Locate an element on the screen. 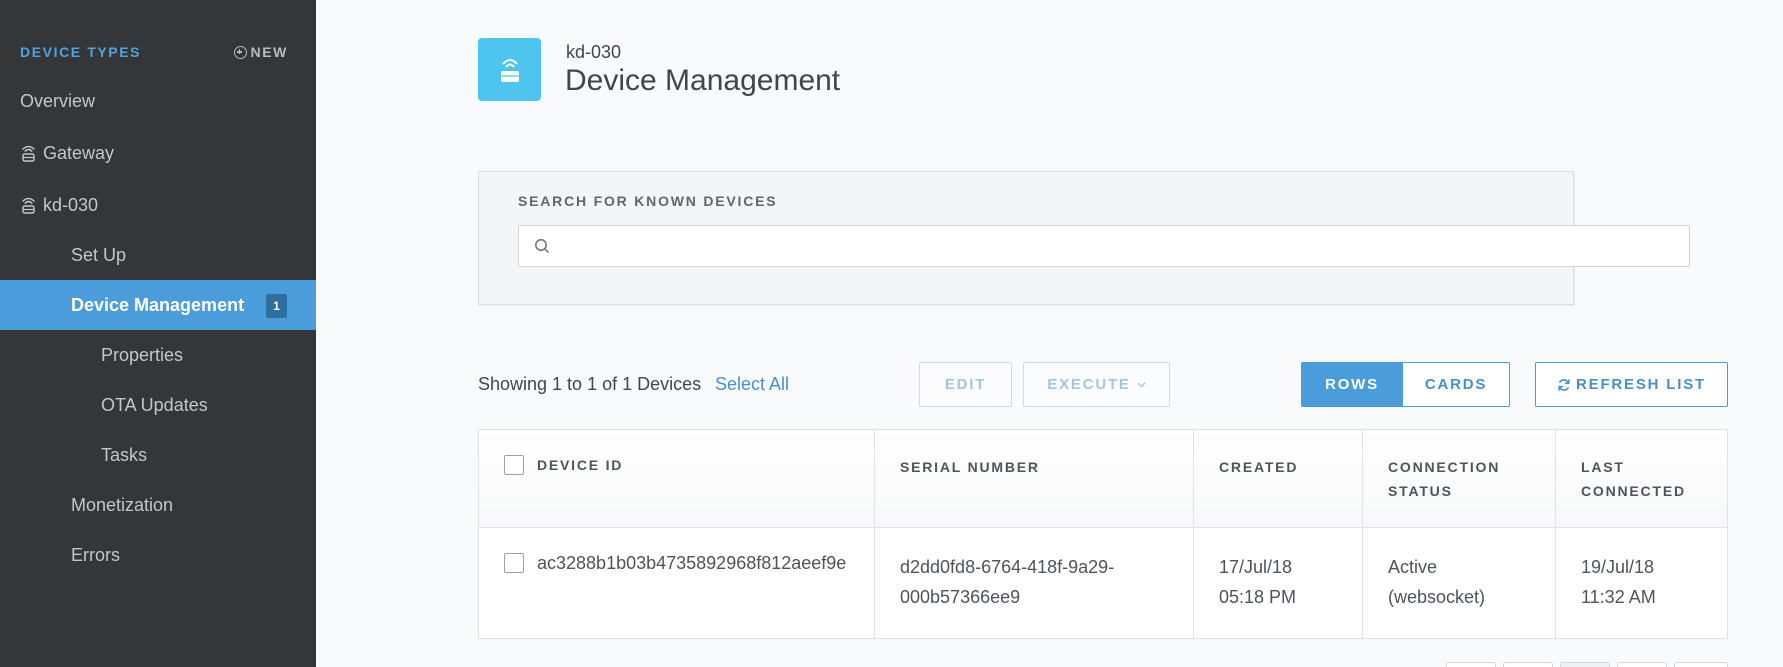 The image size is (1783, 667). cell-serial-number: d2dd0fd8-6764-418f-9a29- 000b57366ee9 is located at coordinates (1034, 584).